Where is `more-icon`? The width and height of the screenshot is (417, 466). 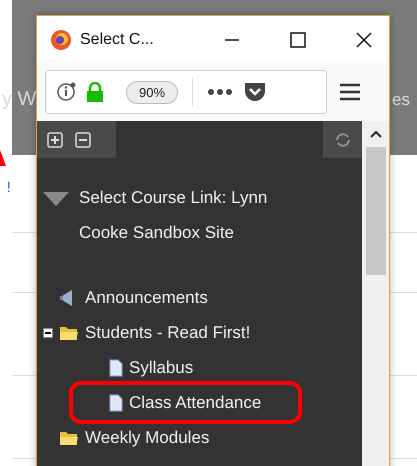 more-icon is located at coordinates (220, 92).